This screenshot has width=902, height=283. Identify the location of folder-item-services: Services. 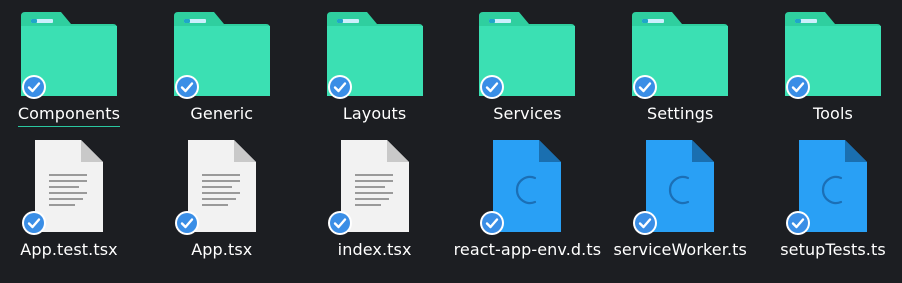
(527, 65).